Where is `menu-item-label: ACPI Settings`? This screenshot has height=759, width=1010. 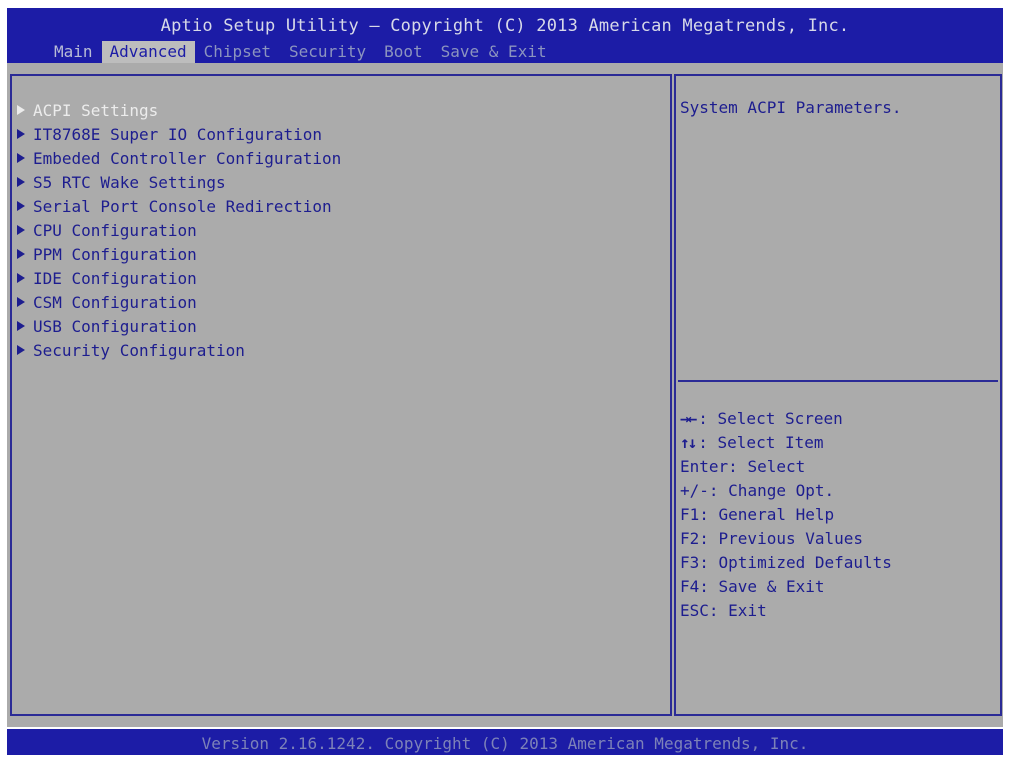 menu-item-label: ACPI Settings is located at coordinates (96, 110).